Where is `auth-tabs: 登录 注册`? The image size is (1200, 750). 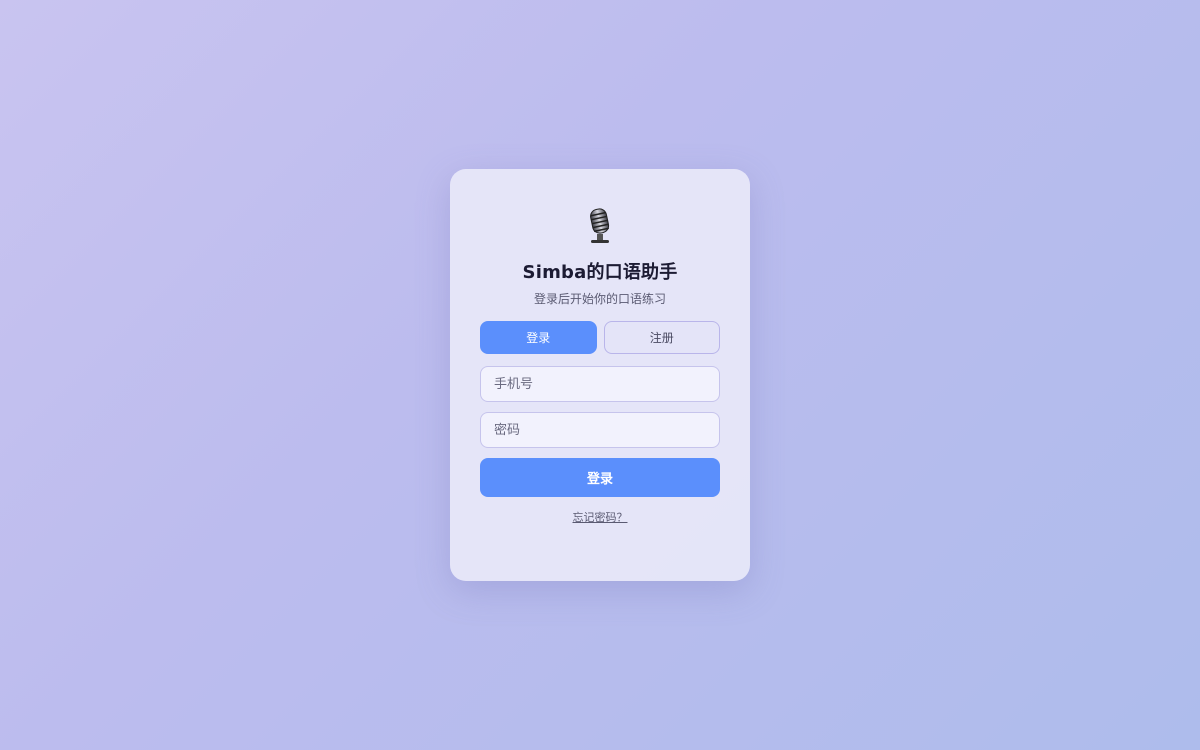 auth-tabs: 登录 注册 is located at coordinates (600, 337).